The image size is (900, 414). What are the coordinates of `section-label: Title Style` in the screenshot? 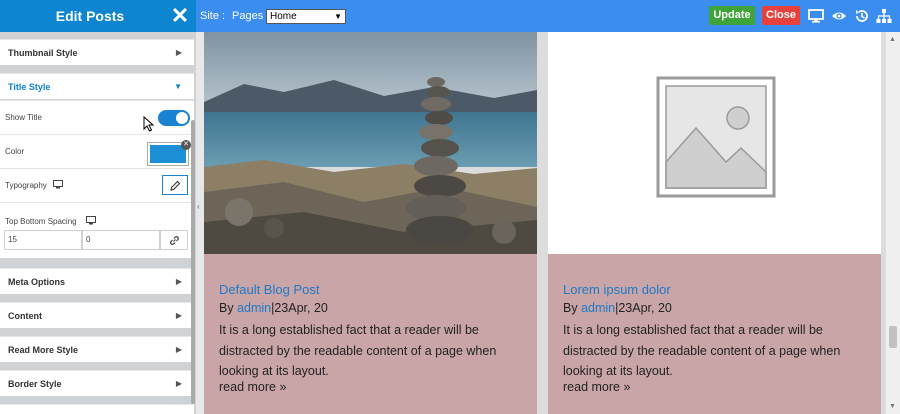 It's located at (29, 87).